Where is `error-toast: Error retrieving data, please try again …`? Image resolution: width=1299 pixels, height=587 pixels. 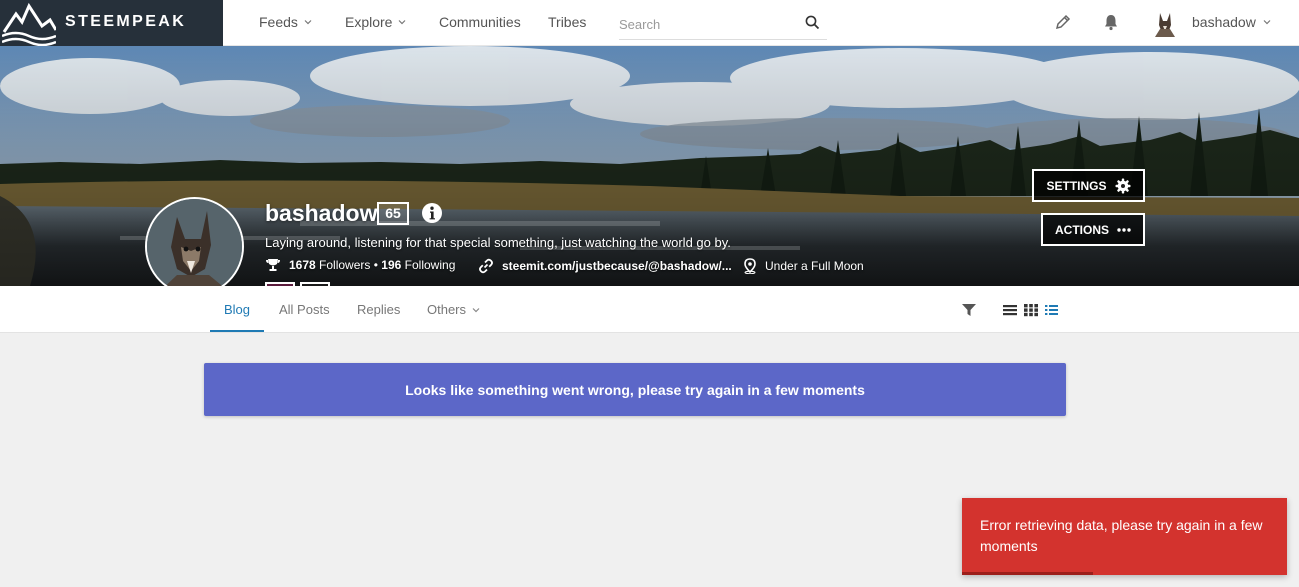
error-toast: Error retrieving data, please try again … is located at coordinates (1124, 536).